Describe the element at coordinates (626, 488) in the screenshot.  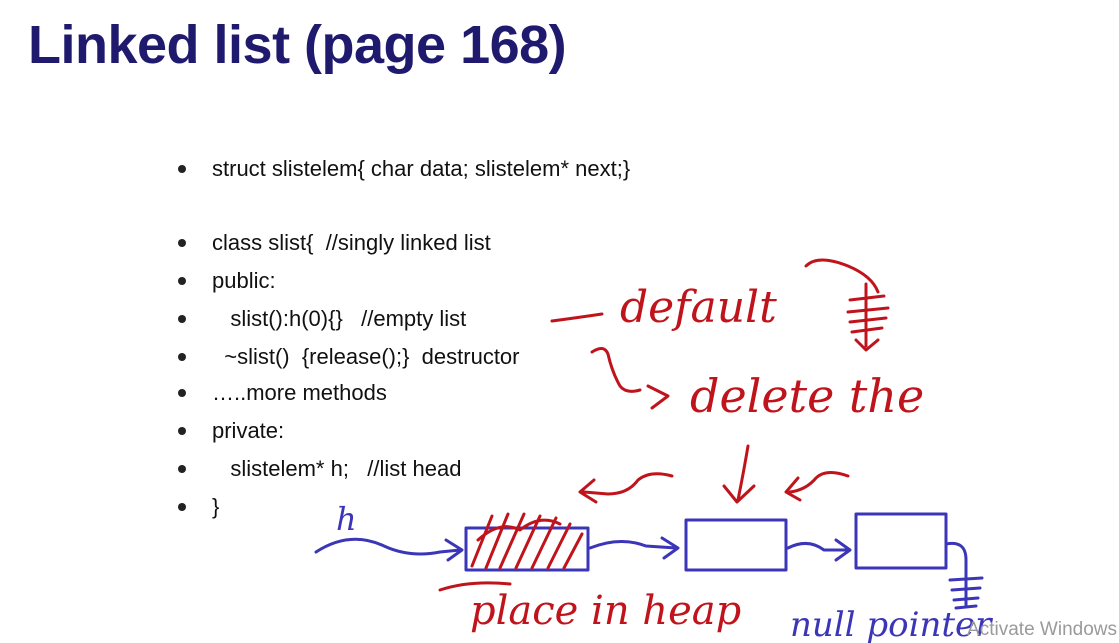
I see `curved-arrow-left-icon` at that location.